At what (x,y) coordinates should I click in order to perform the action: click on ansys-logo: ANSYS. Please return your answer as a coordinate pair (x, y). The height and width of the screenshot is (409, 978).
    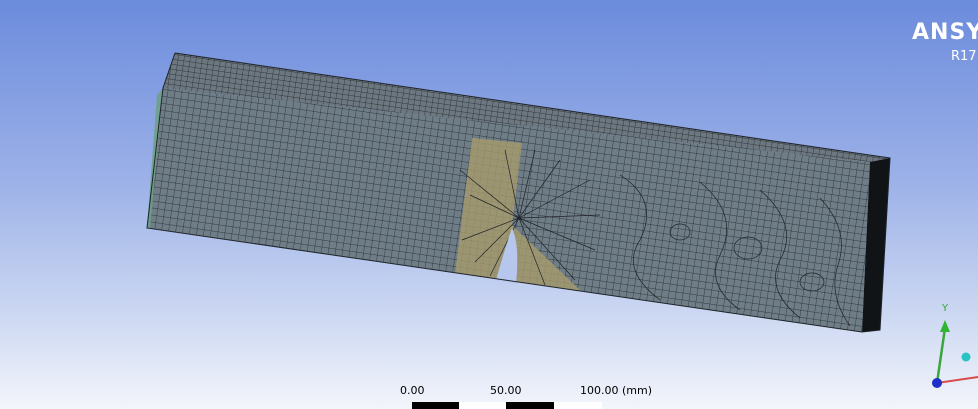
    Looking at the image, I should click on (945, 32).